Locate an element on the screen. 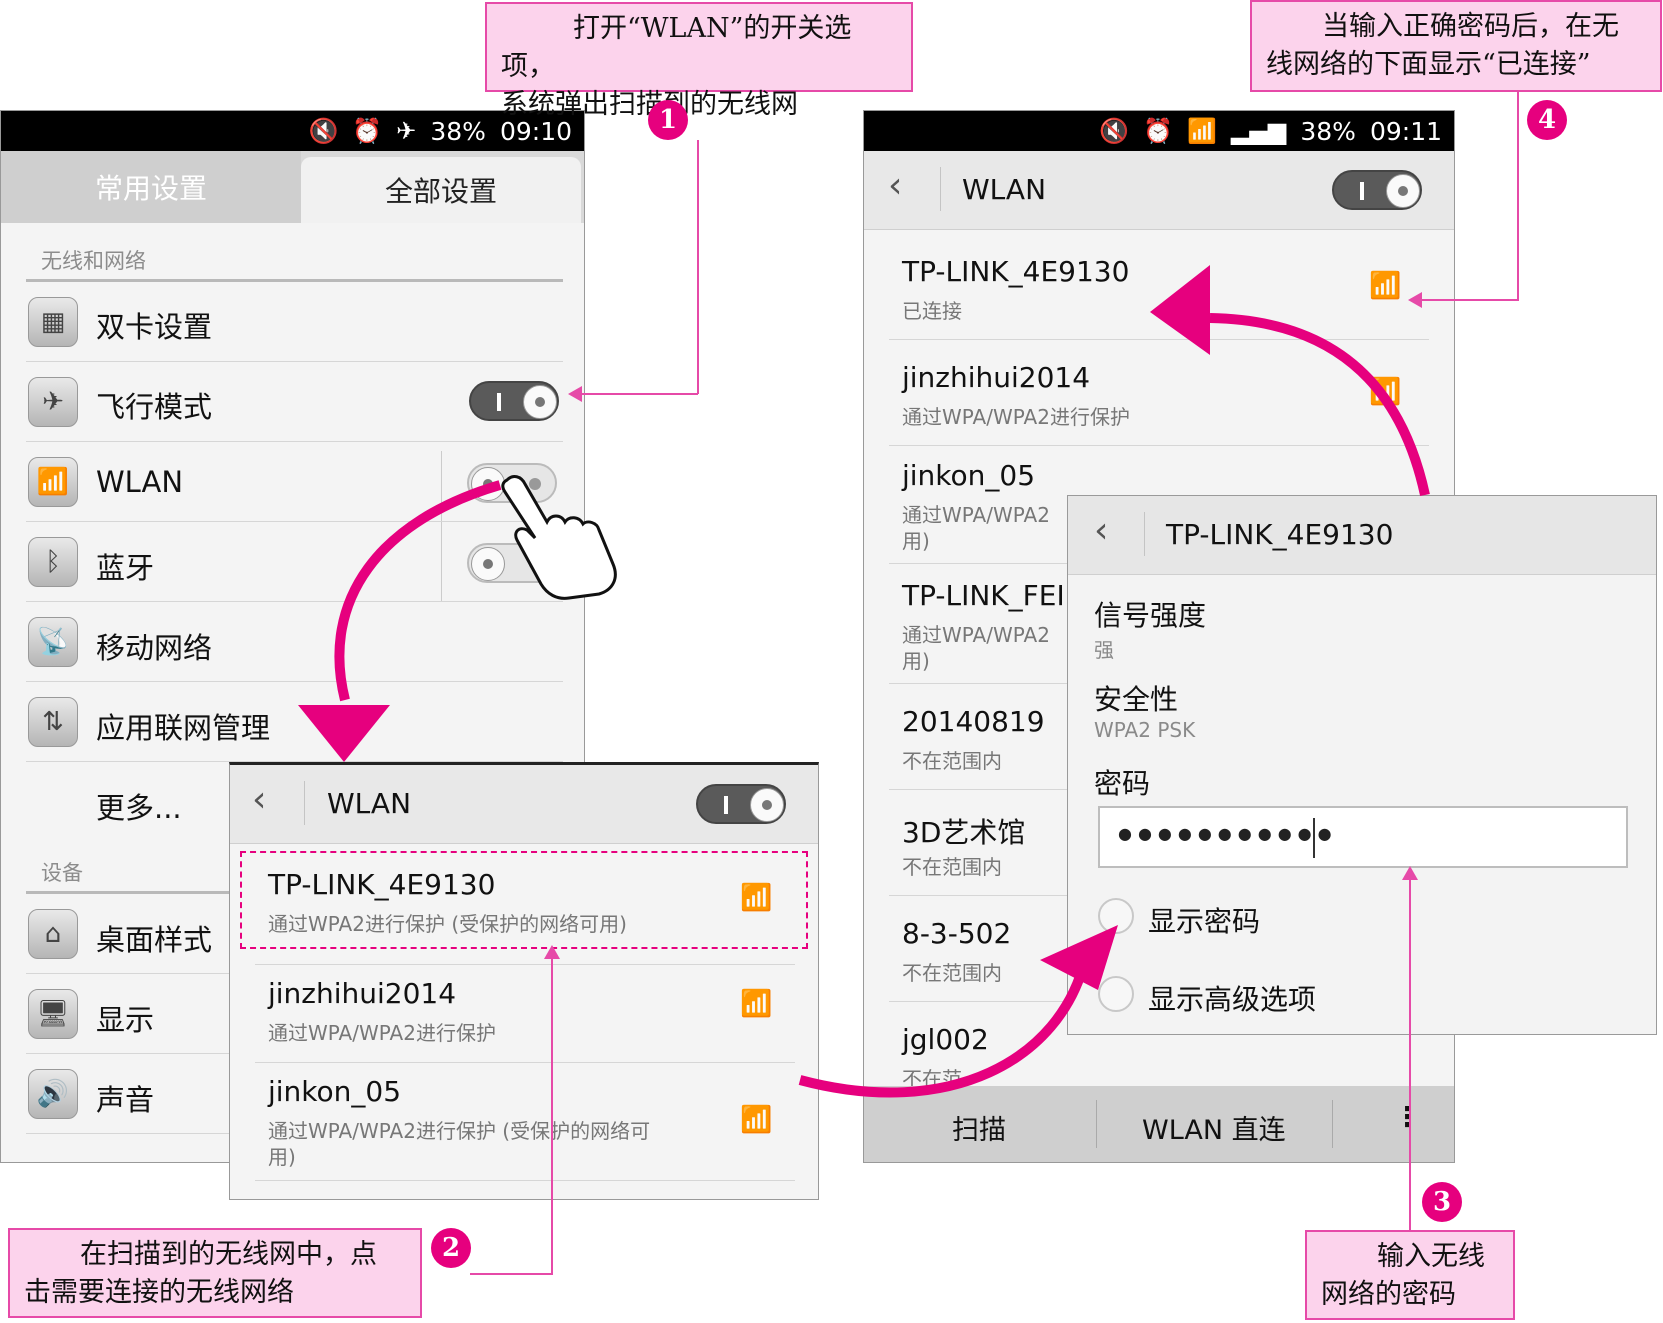 This screenshot has width=1663, height=1323. callout-step-4: 当输入正确密码后，在无 线网络的下面显示“已连接” is located at coordinates (1456, 46).